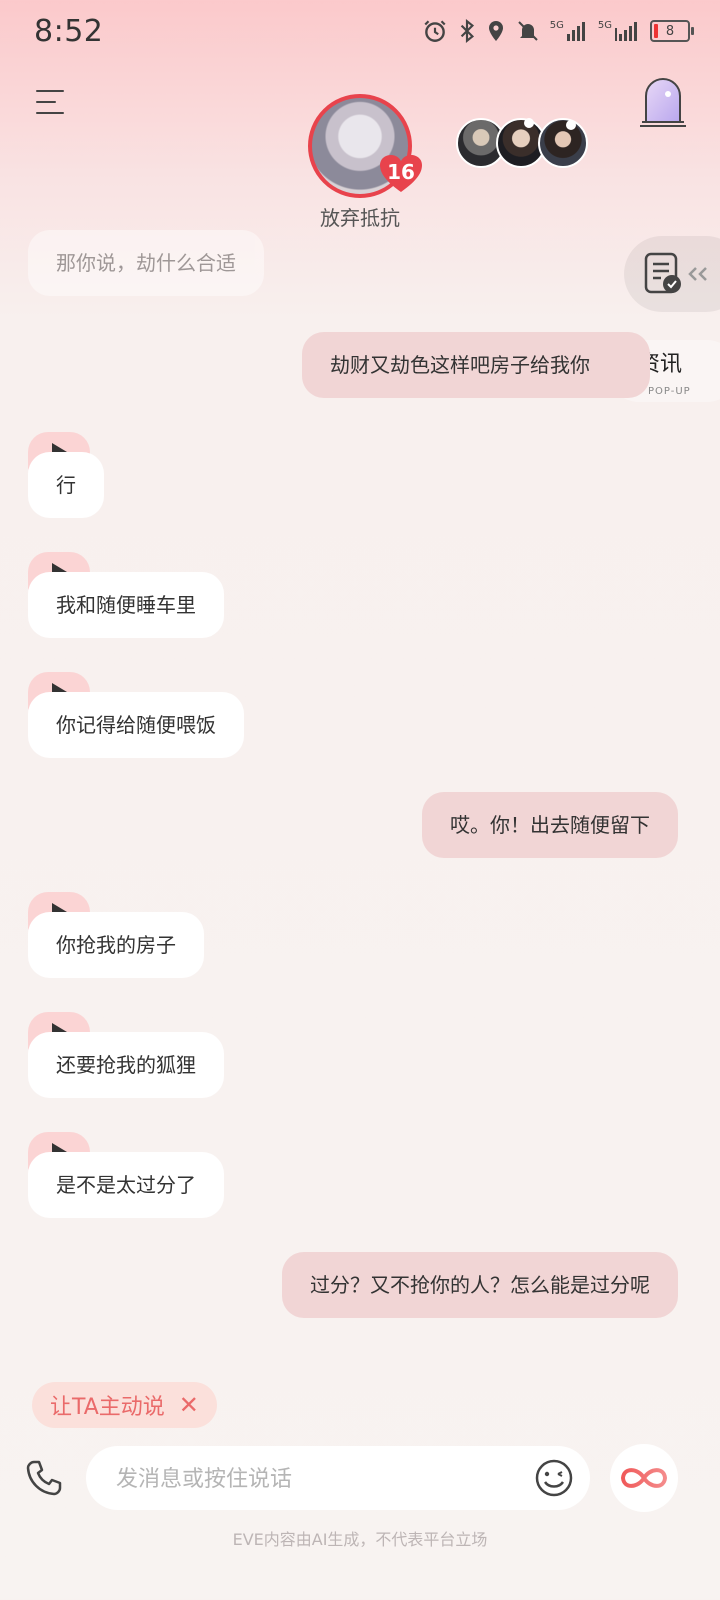 The height and width of the screenshot is (1600, 720). I want to click on infinity-icon, so click(644, 1478).